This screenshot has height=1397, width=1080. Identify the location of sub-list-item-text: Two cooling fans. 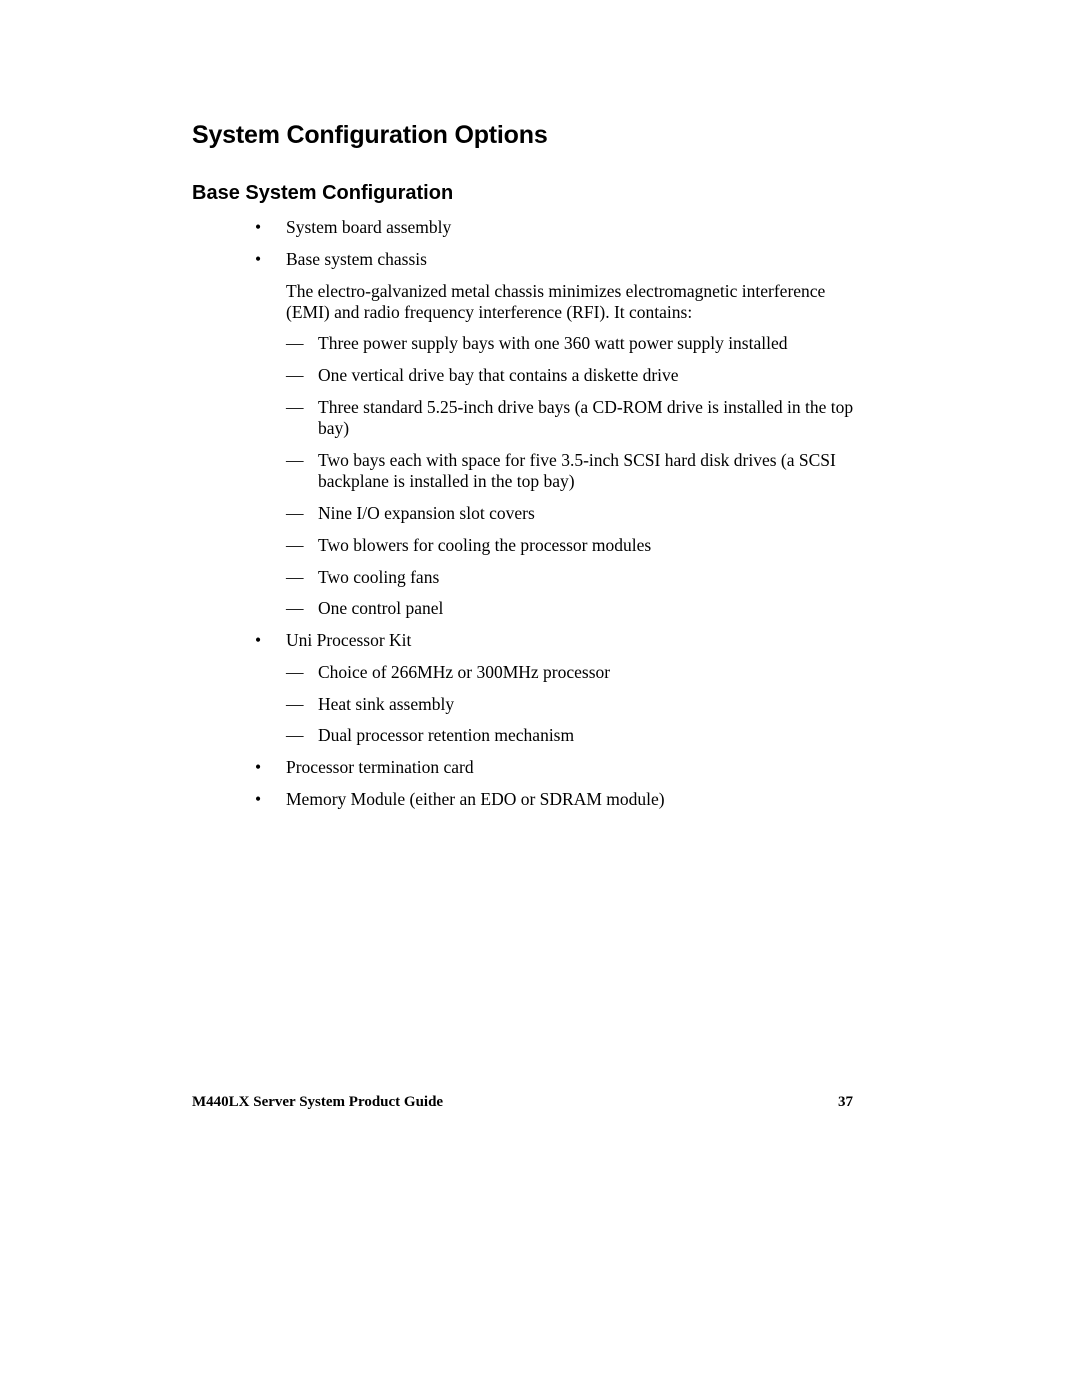
(379, 577).